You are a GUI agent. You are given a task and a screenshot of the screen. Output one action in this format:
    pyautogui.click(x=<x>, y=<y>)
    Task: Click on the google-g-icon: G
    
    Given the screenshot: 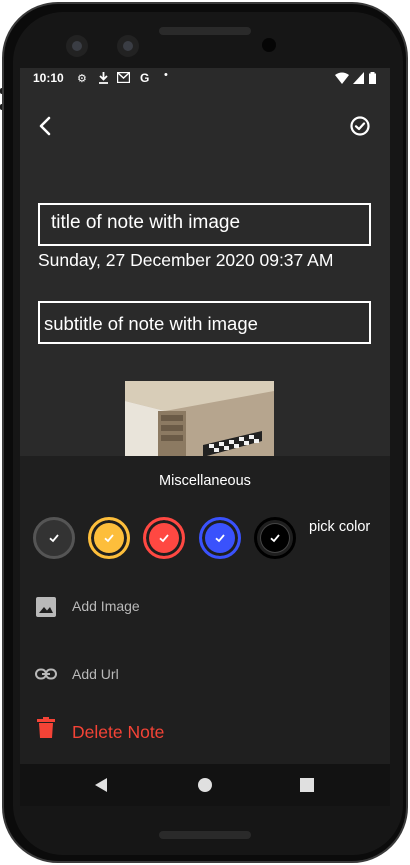 What is the action you would take?
    pyautogui.click(x=145, y=78)
    